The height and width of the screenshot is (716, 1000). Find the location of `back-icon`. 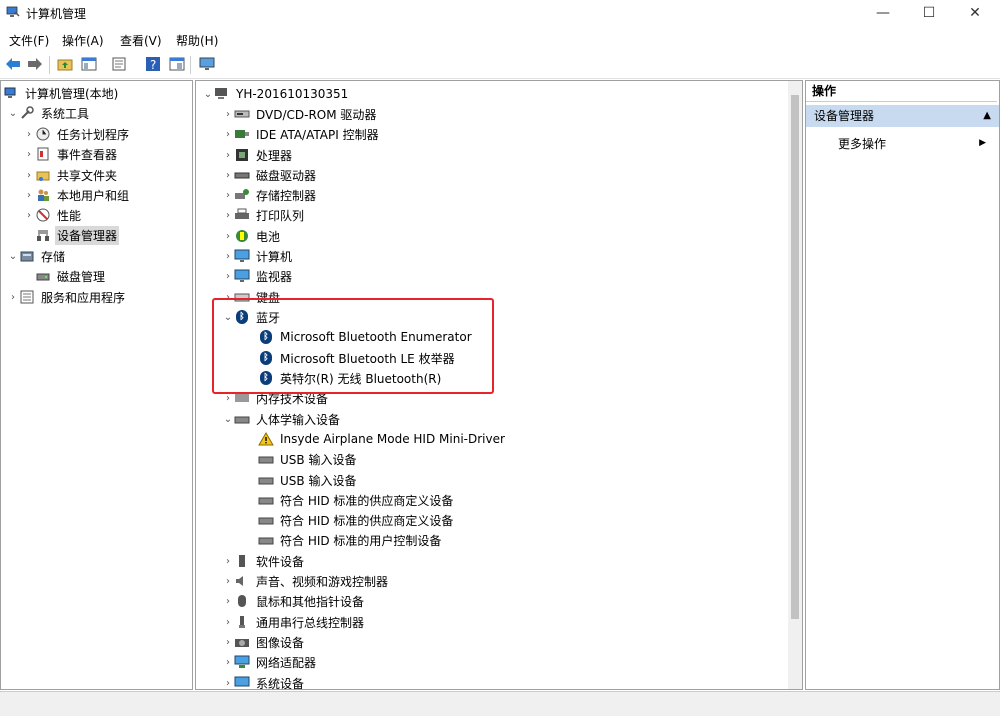

back-icon is located at coordinates (13, 64).